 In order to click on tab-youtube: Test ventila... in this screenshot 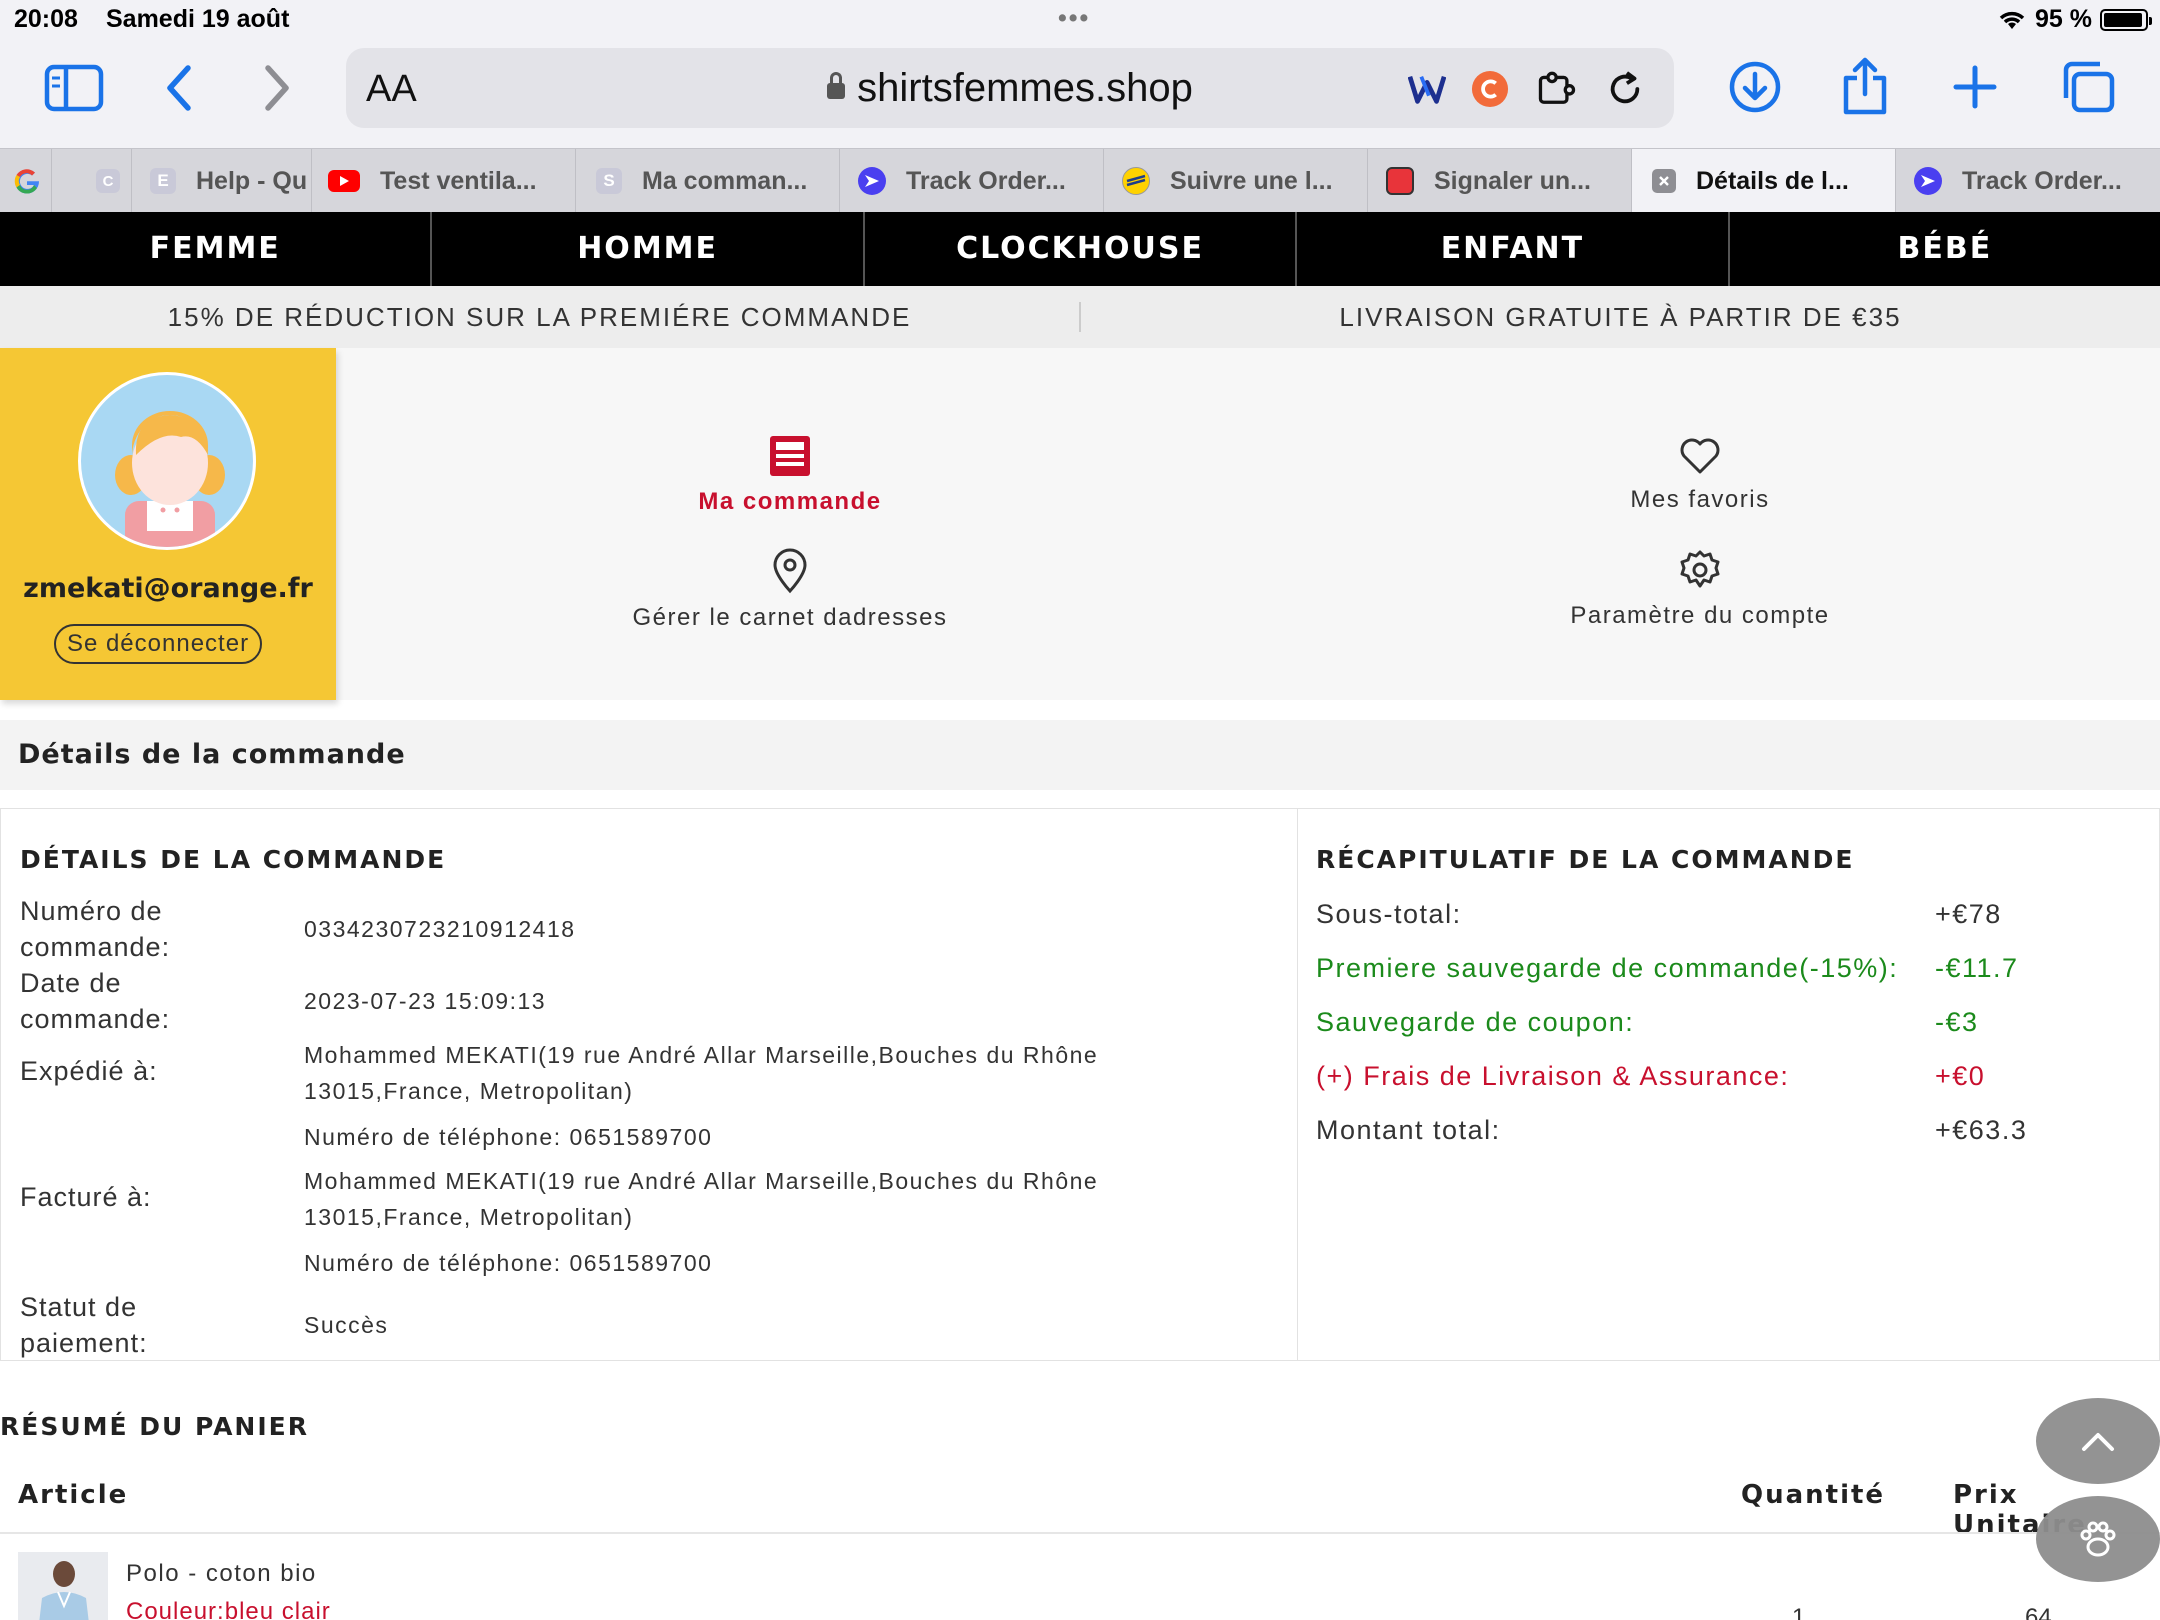, I will do `click(444, 181)`.